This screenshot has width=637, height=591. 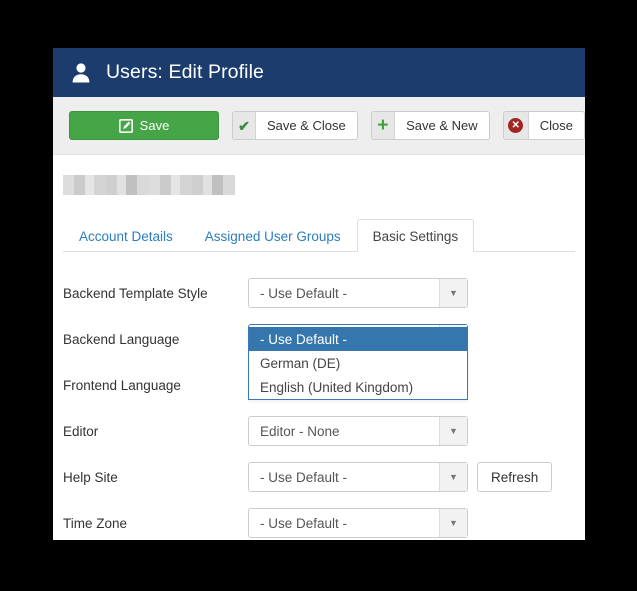 What do you see at coordinates (125, 125) in the screenshot?
I see `pencil-square-icon` at bounding box center [125, 125].